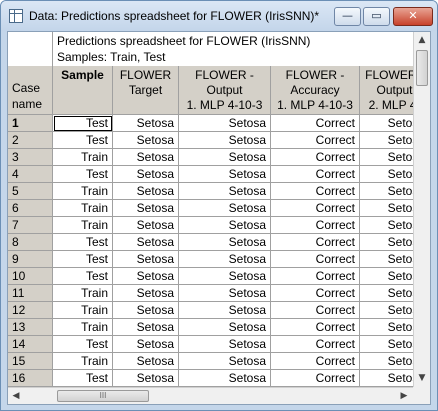 Image resolution: width=438 pixels, height=411 pixels. I want to click on row-header: 1, so click(30, 123).